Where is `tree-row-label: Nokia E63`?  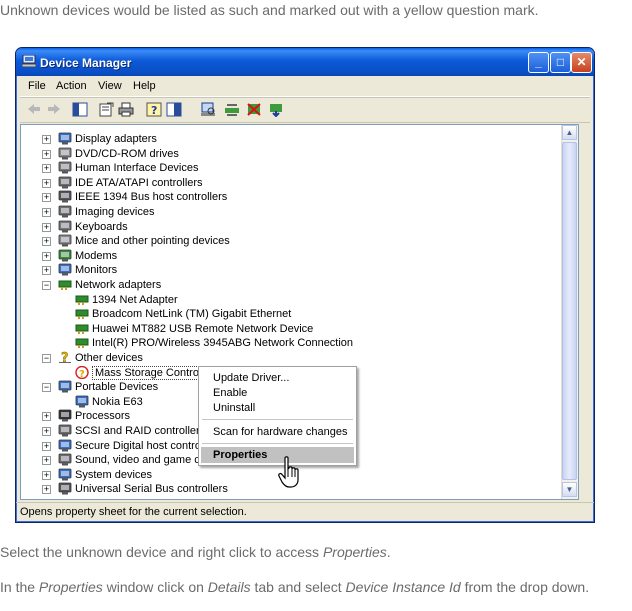
tree-row-label: Nokia E63 is located at coordinates (117, 402).